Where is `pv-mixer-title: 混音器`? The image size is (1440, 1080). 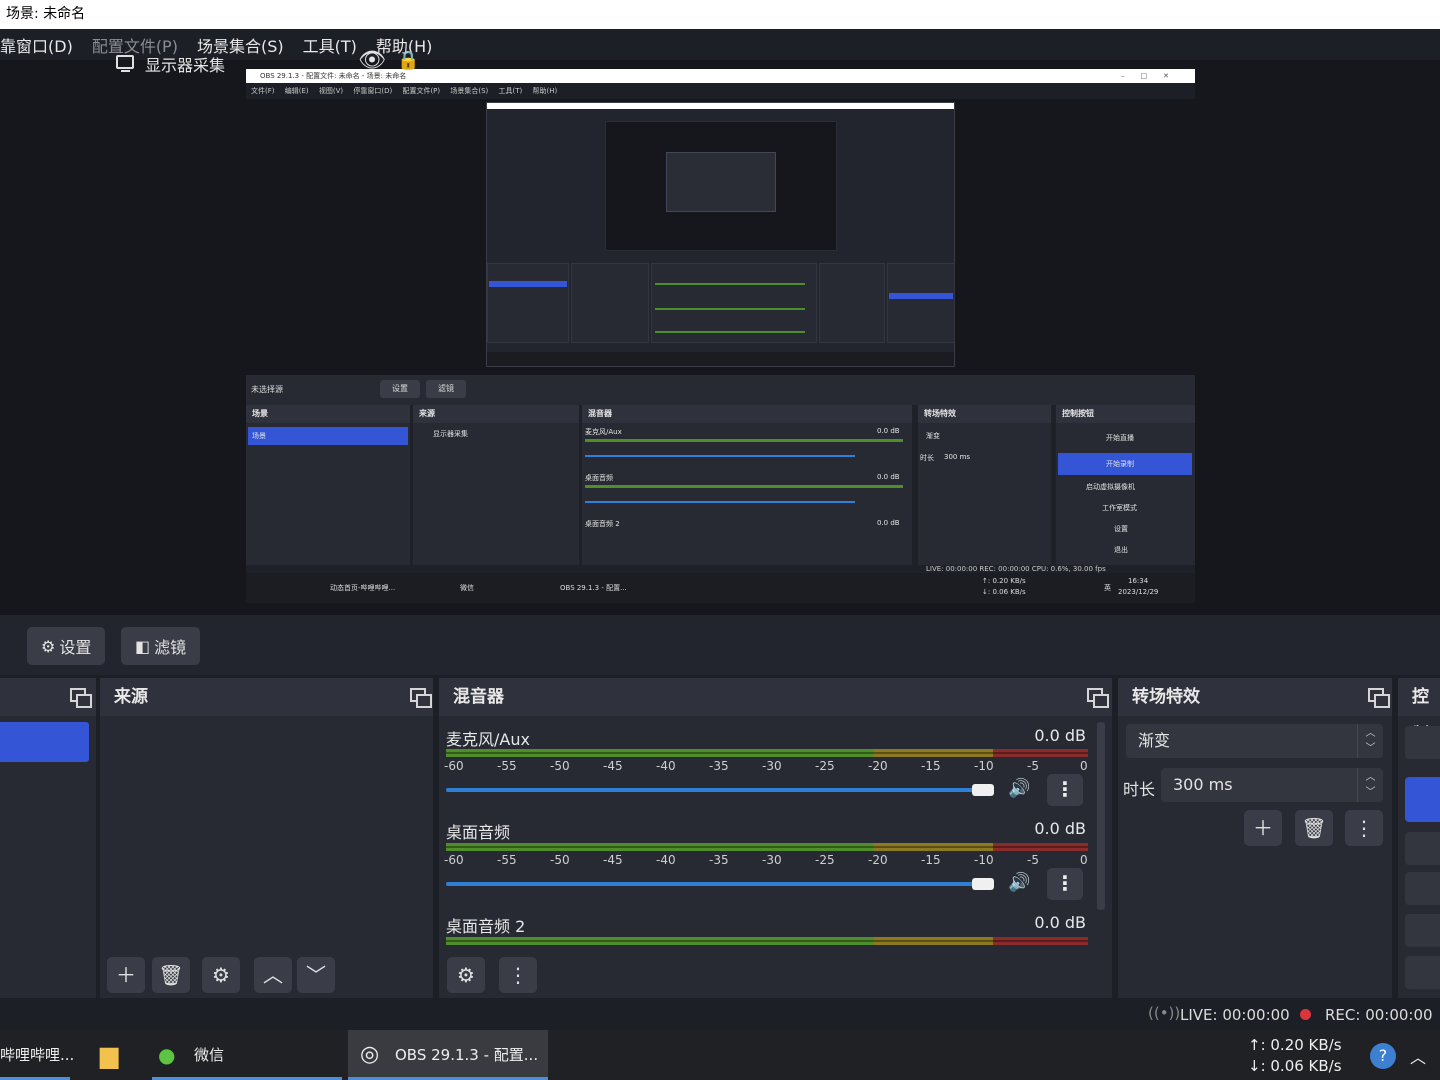 pv-mixer-title: 混音器 is located at coordinates (747, 414).